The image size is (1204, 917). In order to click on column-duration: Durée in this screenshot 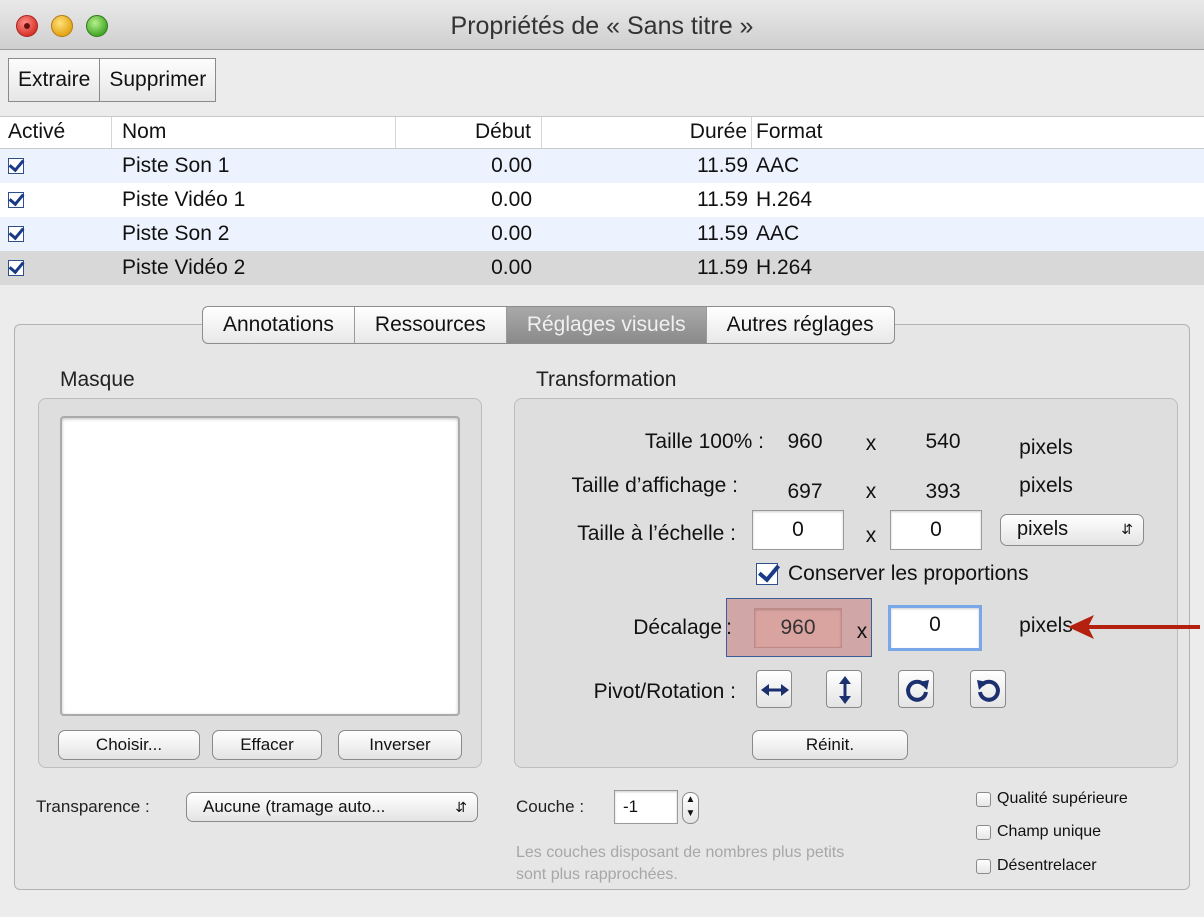, I will do `click(647, 132)`.